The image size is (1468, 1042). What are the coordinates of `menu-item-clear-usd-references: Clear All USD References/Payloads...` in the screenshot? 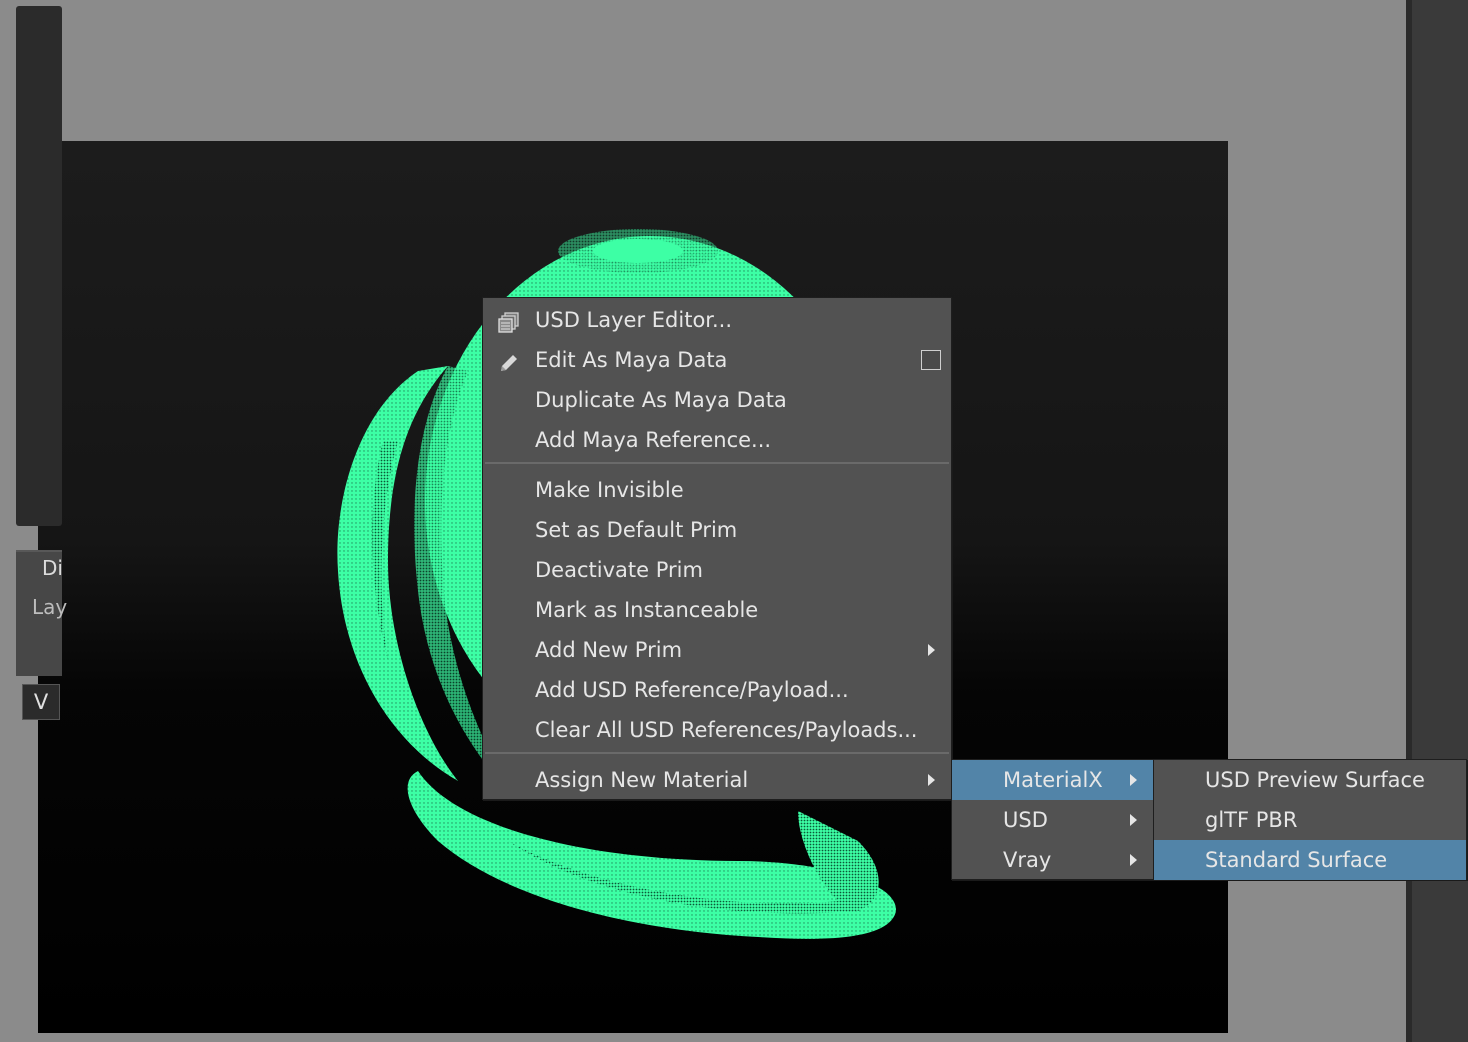 It's located at (717, 730).